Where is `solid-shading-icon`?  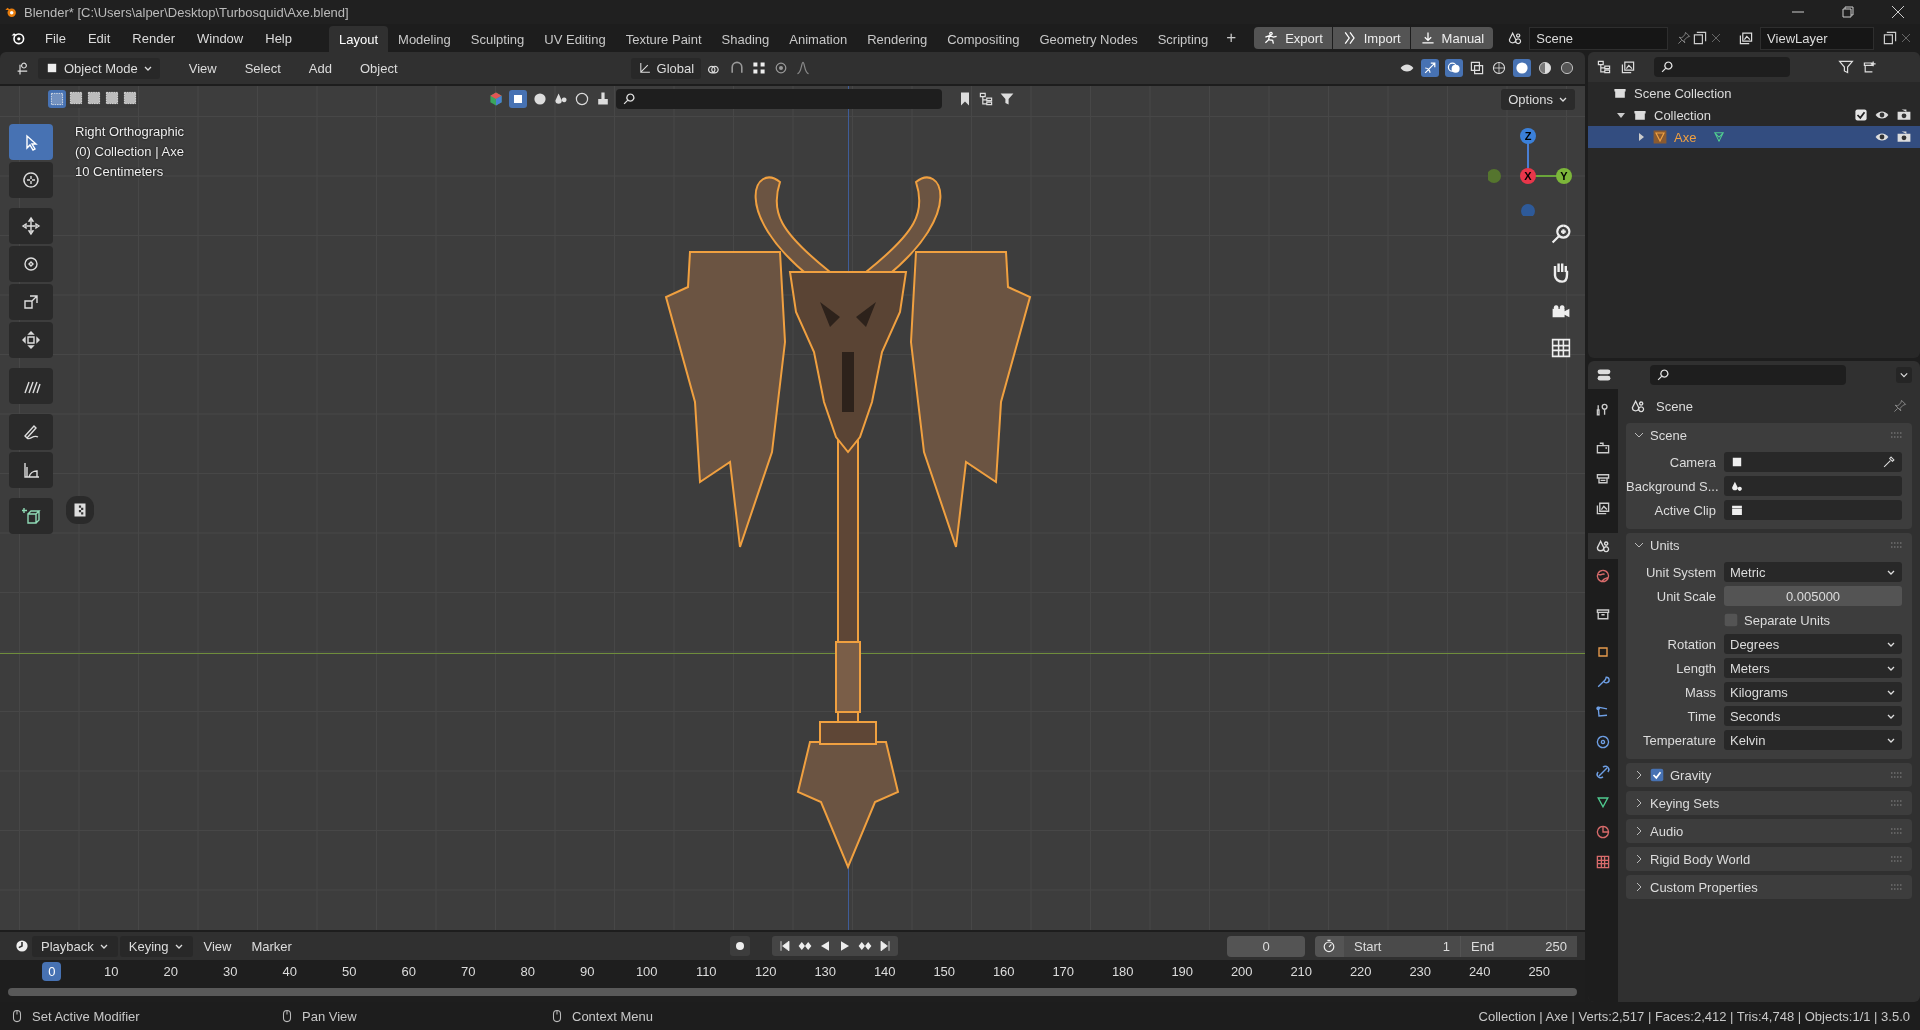 solid-shading-icon is located at coordinates (1522, 68).